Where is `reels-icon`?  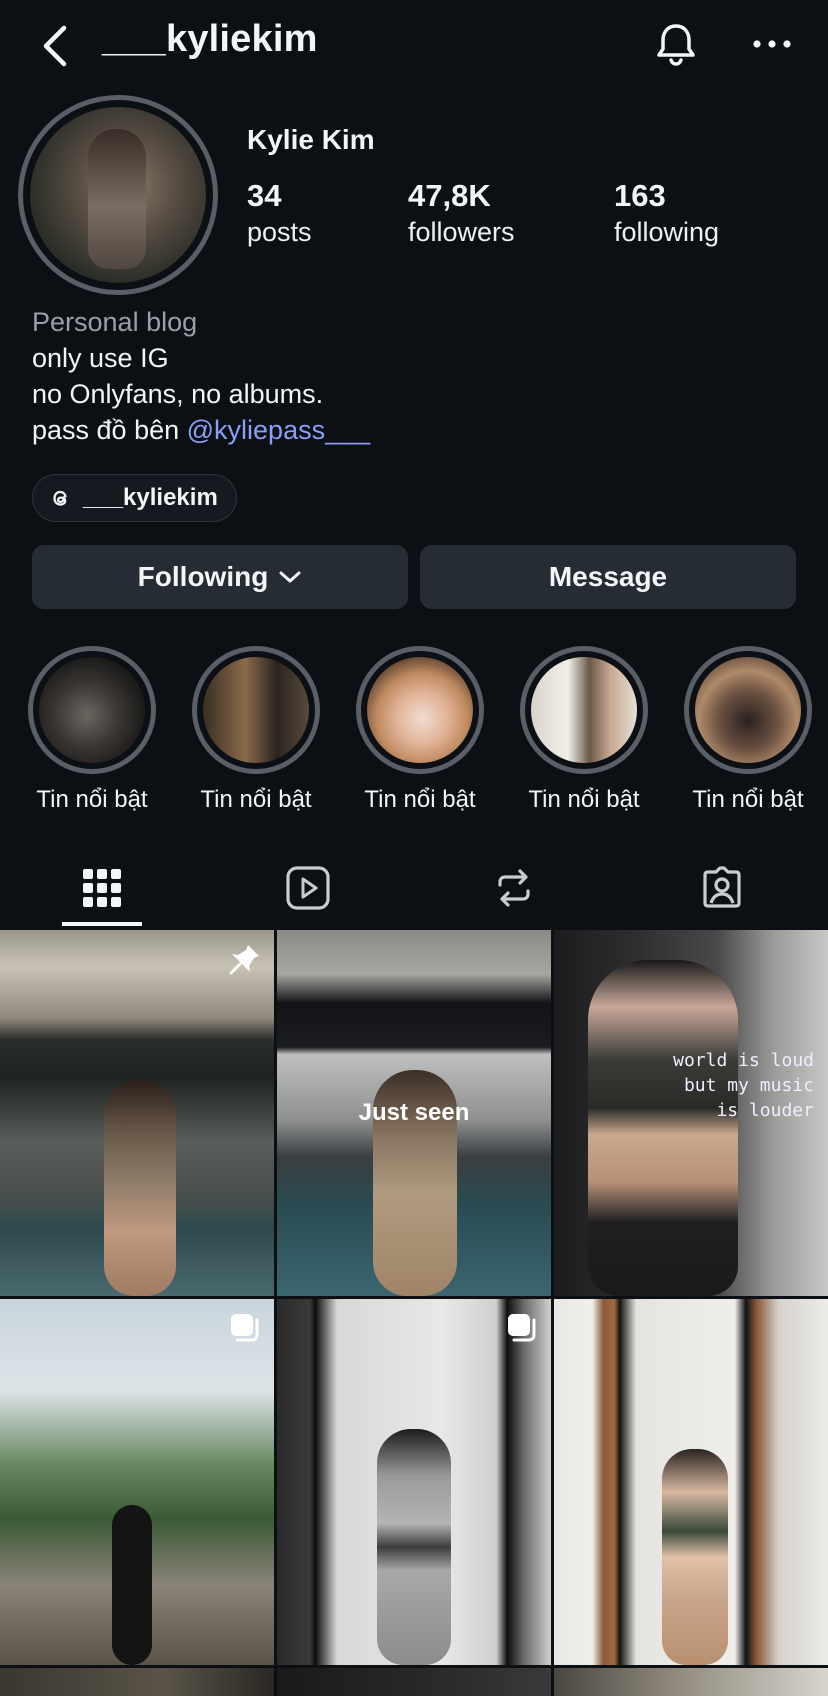
reels-icon is located at coordinates (308, 888).